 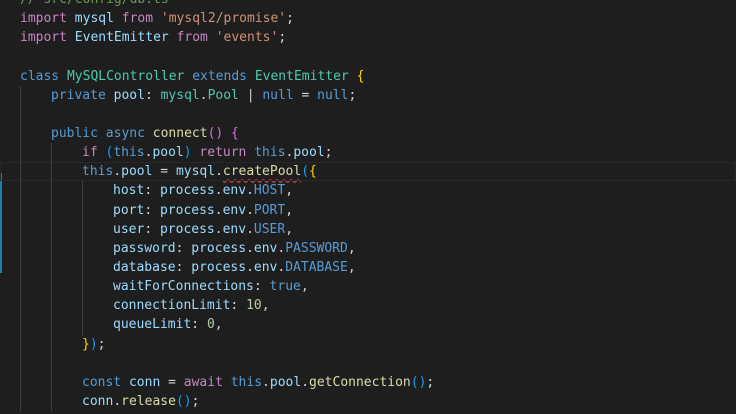 What do you see at coordinates (62, 344) in the screenshot?
I see `code-line-content: });` at bounding box center [62, 344].